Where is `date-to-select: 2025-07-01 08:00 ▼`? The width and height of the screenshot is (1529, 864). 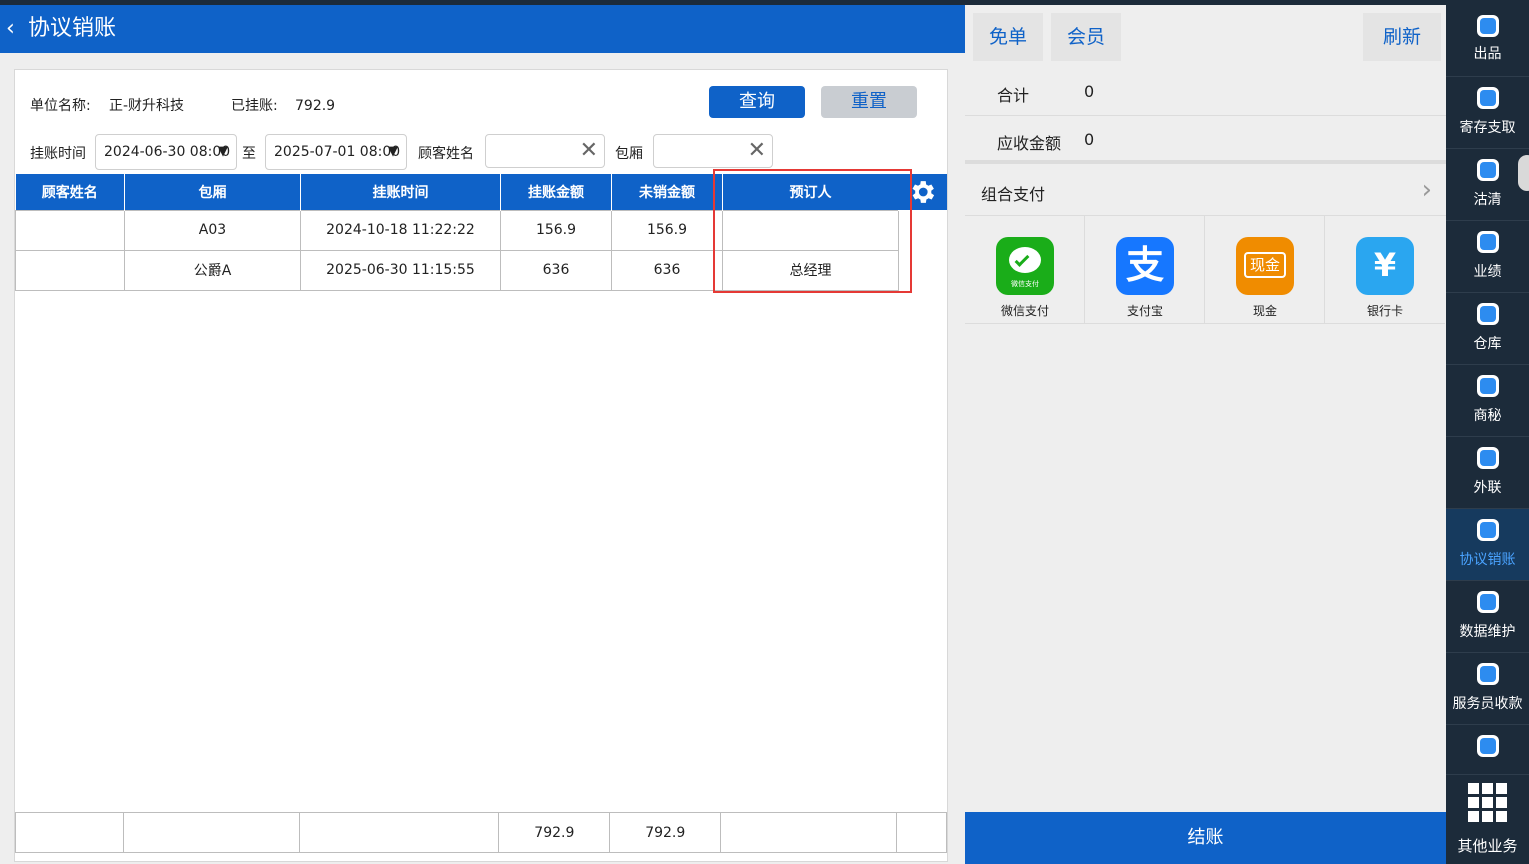 date-to-select: 2025-07-01 08:00 ▼ is located at coordinates (336, 152).